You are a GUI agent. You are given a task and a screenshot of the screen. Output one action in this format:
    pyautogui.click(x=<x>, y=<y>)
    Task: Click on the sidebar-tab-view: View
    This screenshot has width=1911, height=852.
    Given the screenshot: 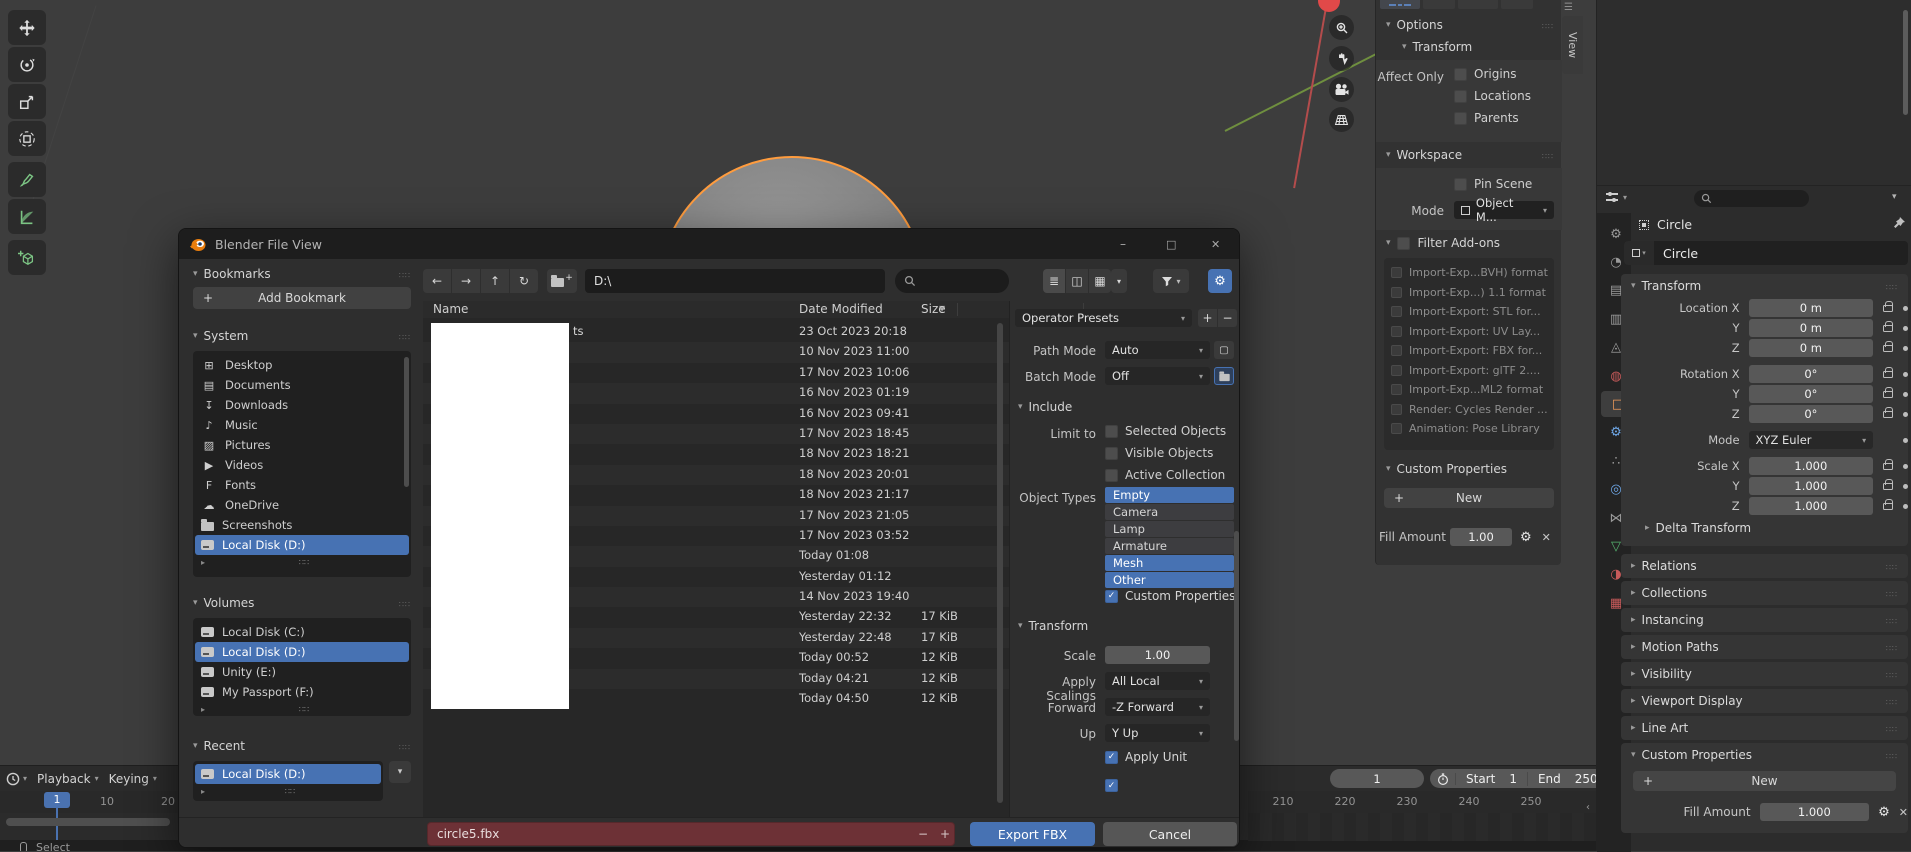 What is the action you would take?
    pyautogui.click(x=1572, y=45)
    